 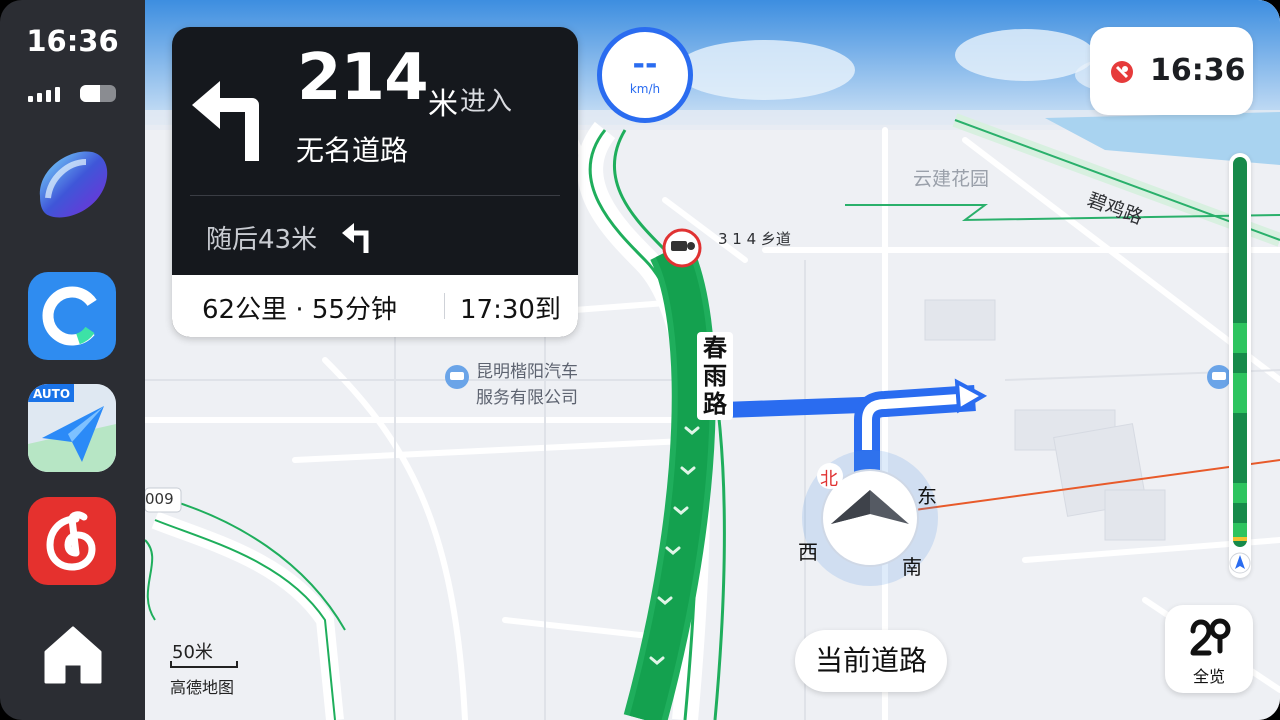 What do you see at coordinates (645, 64) in the screenshot?
I see `speed-value: --` at bounding box center [645, 64].